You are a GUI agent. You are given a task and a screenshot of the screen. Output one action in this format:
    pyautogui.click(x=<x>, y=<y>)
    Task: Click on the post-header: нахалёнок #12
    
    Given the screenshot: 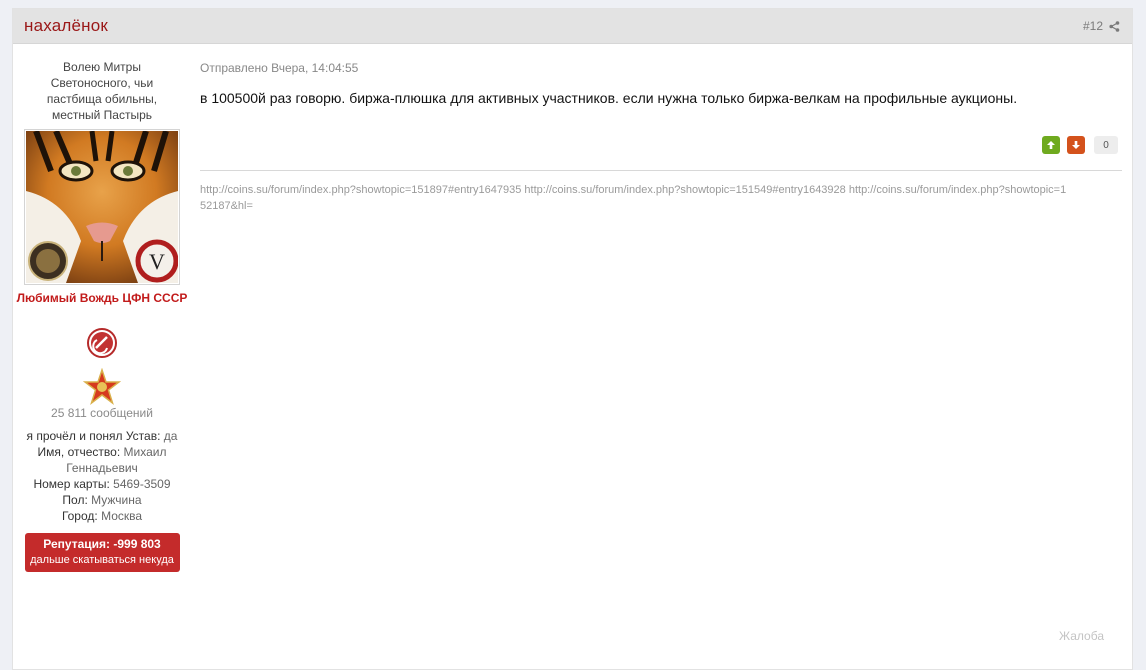 What is the action you would take?
    pyautogui.click(x=572, y=26)
    